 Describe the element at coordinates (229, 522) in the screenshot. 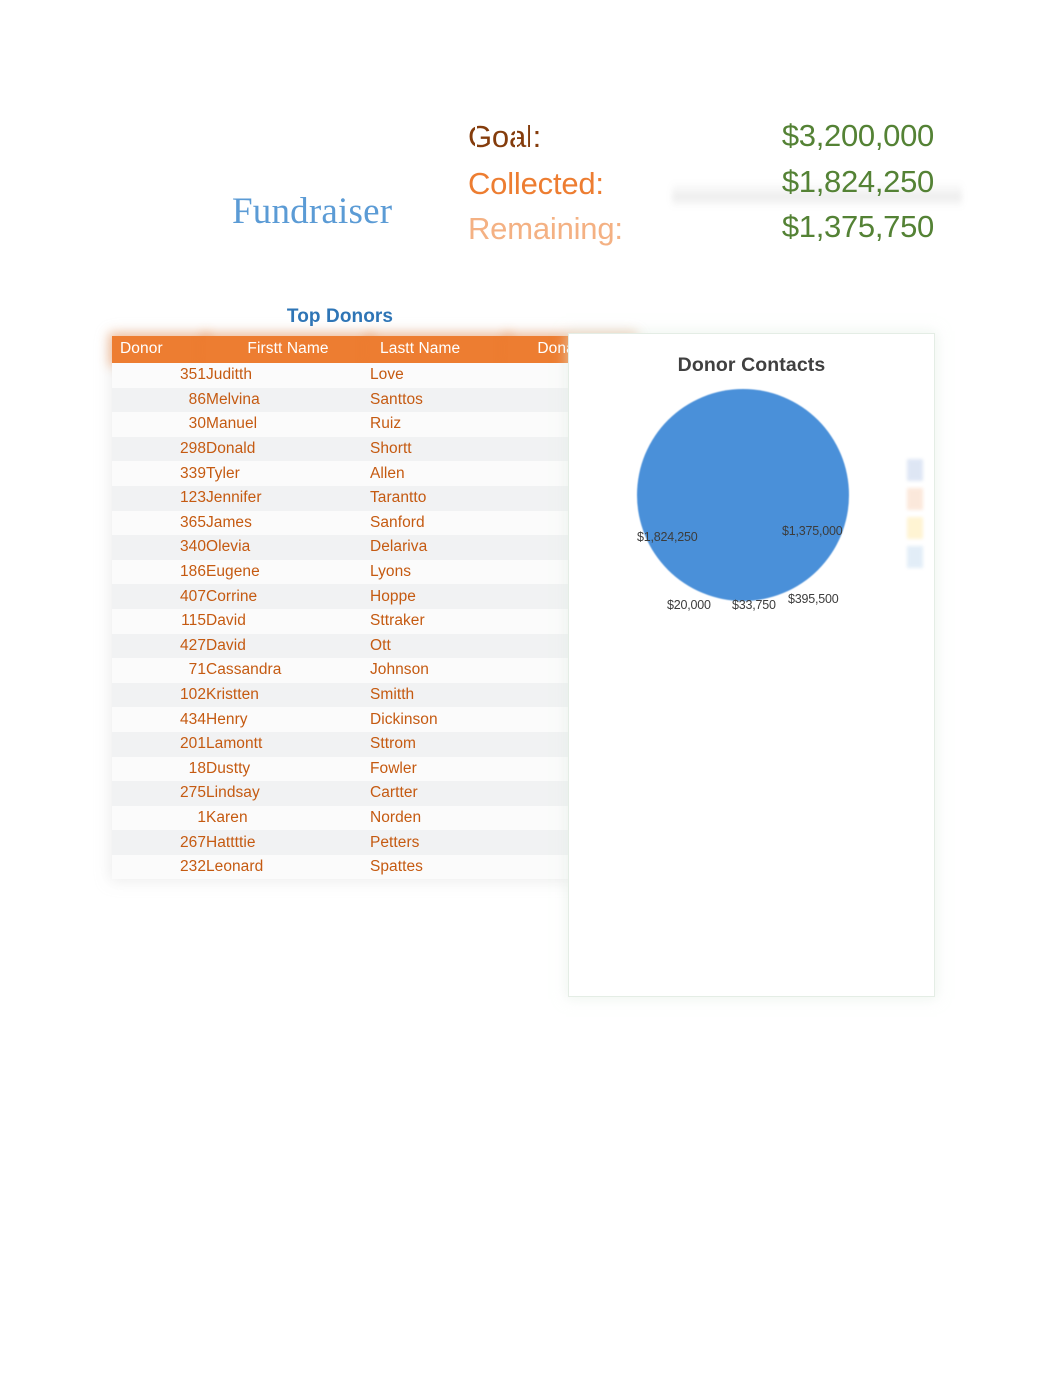

I see `donor-first-name: James` at that location.